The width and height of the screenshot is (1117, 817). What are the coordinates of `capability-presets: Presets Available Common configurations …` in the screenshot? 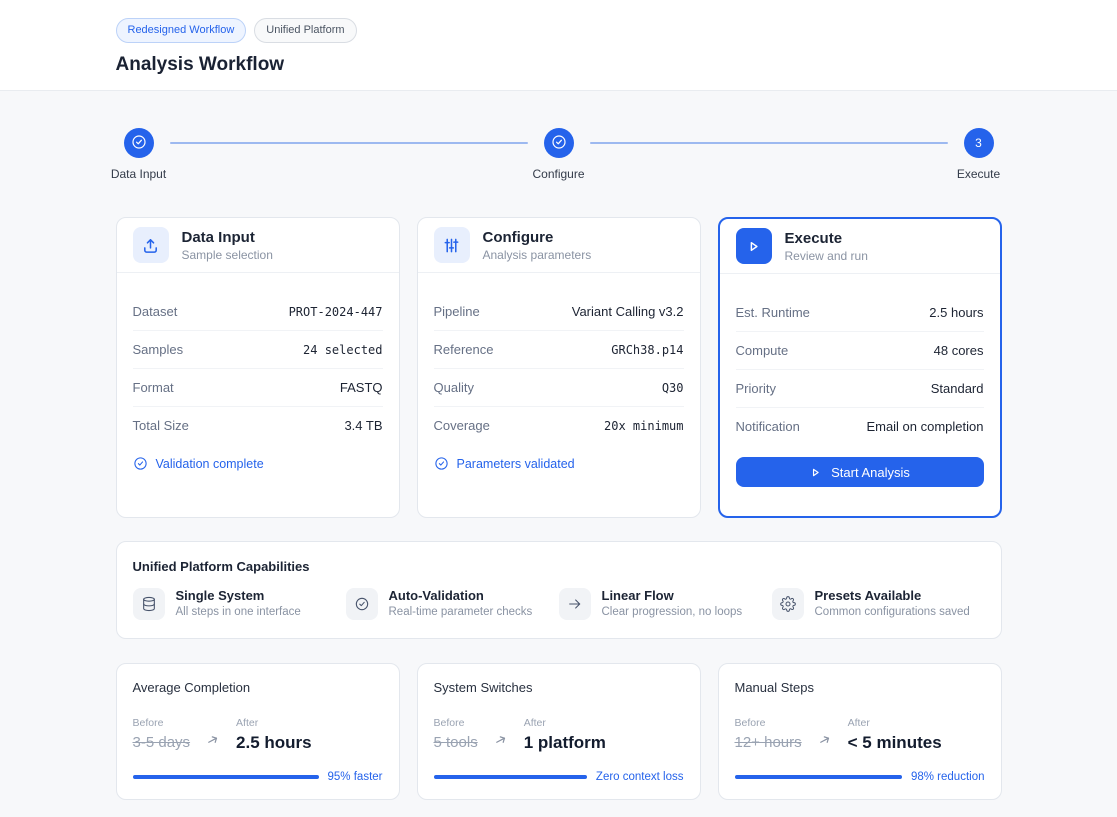 It's located at (878, 604).